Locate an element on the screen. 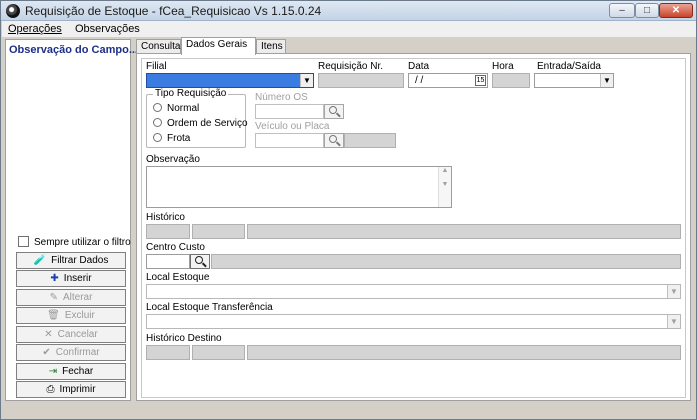 The height and width of the screenshot is (420, 697). radio-frota: Frota is located at coordinates (171, 138).